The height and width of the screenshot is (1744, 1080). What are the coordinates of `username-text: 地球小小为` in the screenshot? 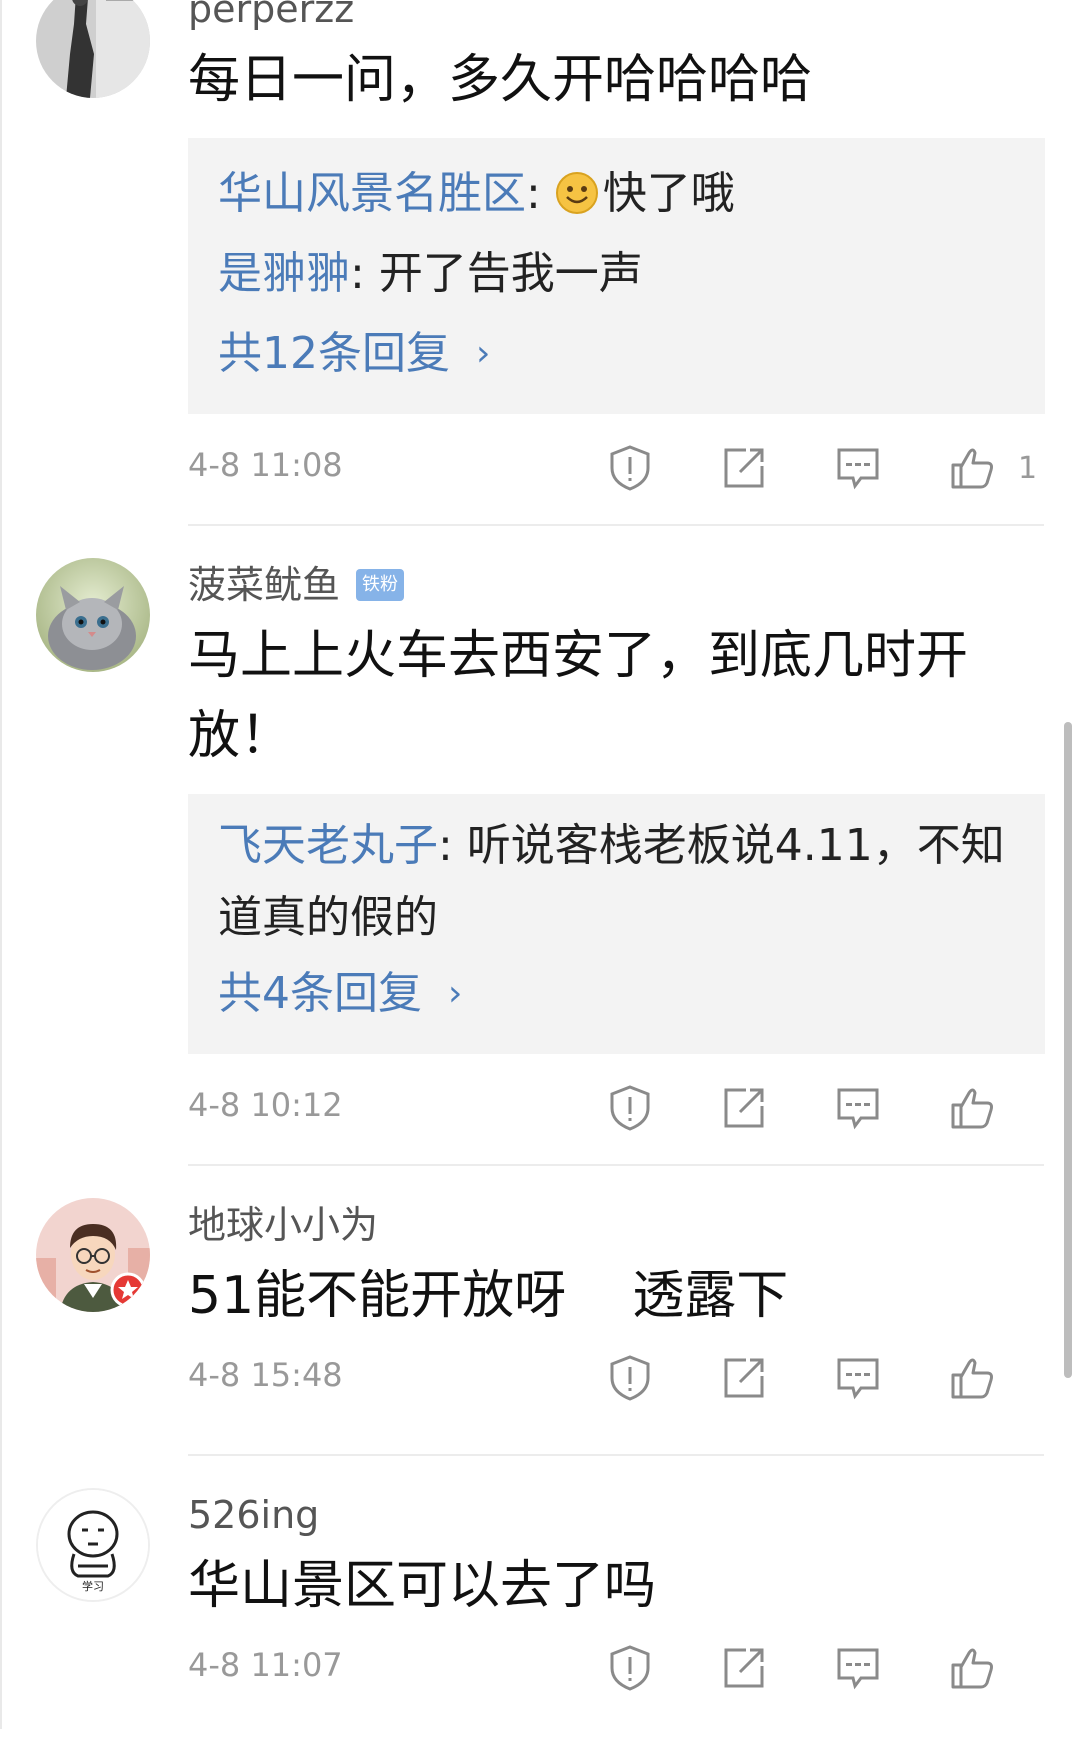 It's located at (283, 1225).